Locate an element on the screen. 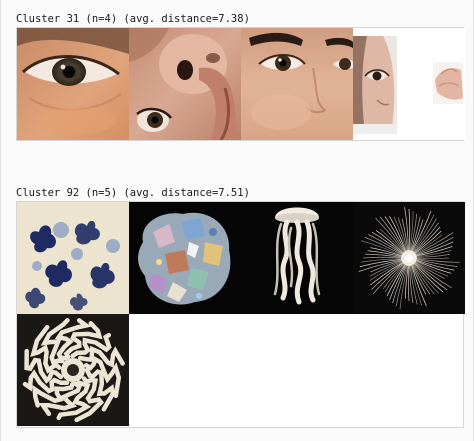  sleeping-face-with-hand-photo is located at coordinates (409, 84).